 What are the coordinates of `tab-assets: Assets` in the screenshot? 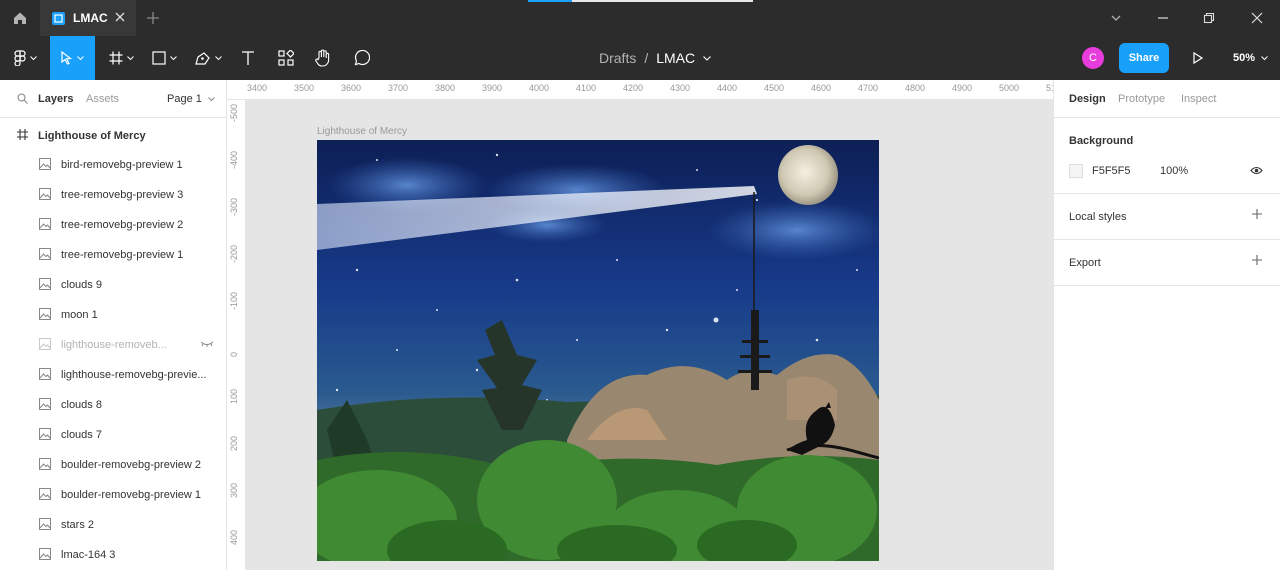 It's located at (102, 99).